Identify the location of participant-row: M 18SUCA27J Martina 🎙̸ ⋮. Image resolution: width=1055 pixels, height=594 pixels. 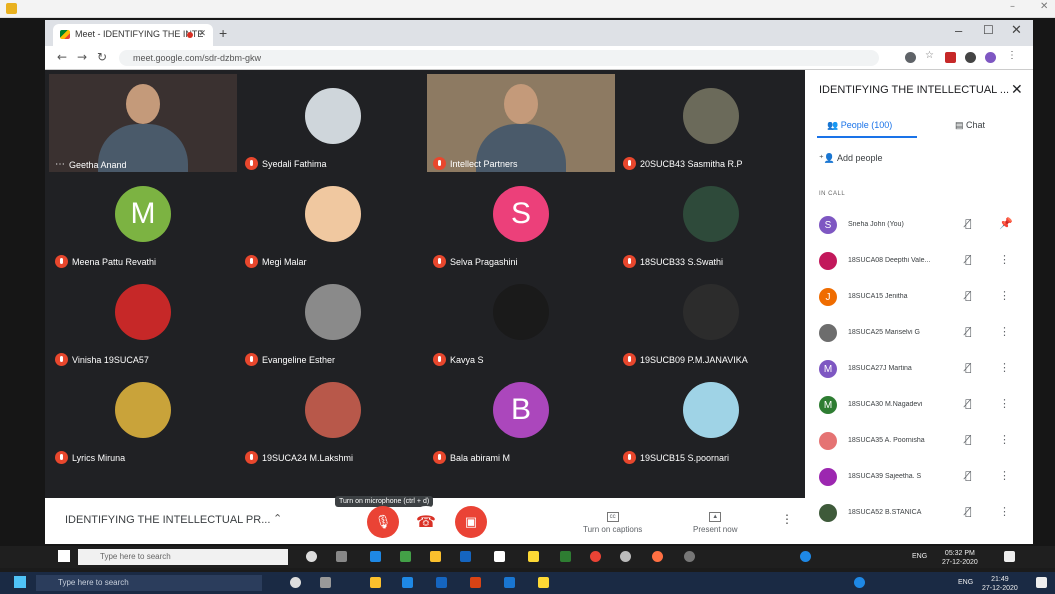
(924, 371).